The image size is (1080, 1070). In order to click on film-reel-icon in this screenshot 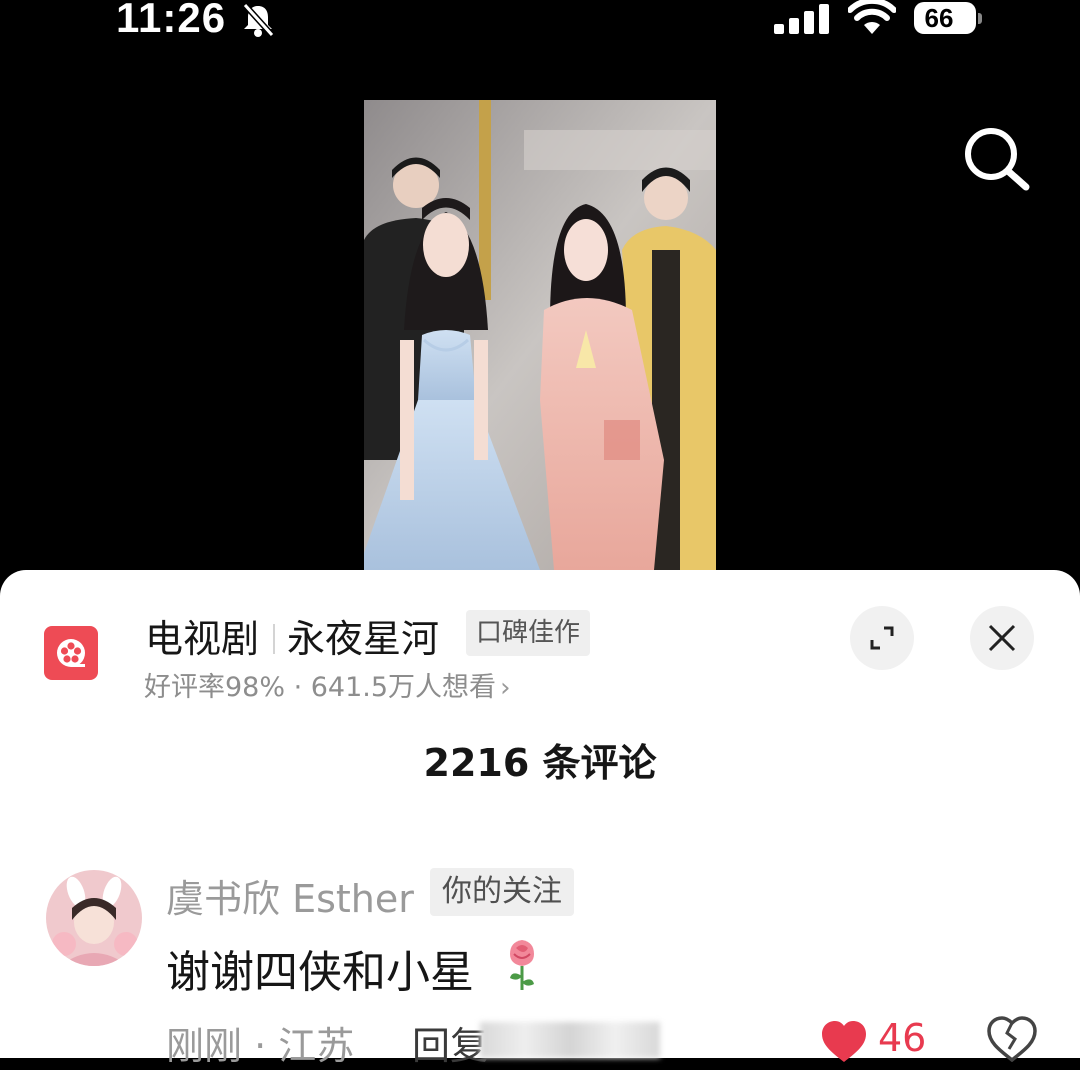, I will do `click(71, 653)`.